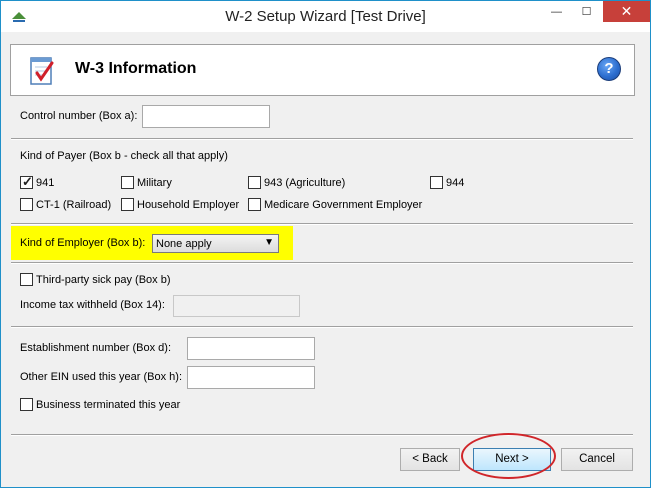 The width and height of the screenshot is (651, 488). Describe the element at coordinates (597, 459) in the screenshot. I see `cancel-button: Cancel` at that location.